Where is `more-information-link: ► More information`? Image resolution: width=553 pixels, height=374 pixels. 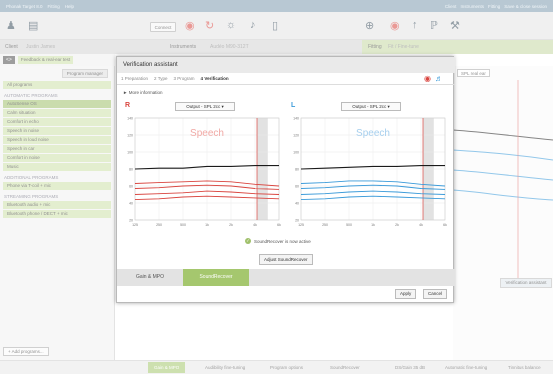
more-information-link: ► More information is located at coordinates (142, 92).